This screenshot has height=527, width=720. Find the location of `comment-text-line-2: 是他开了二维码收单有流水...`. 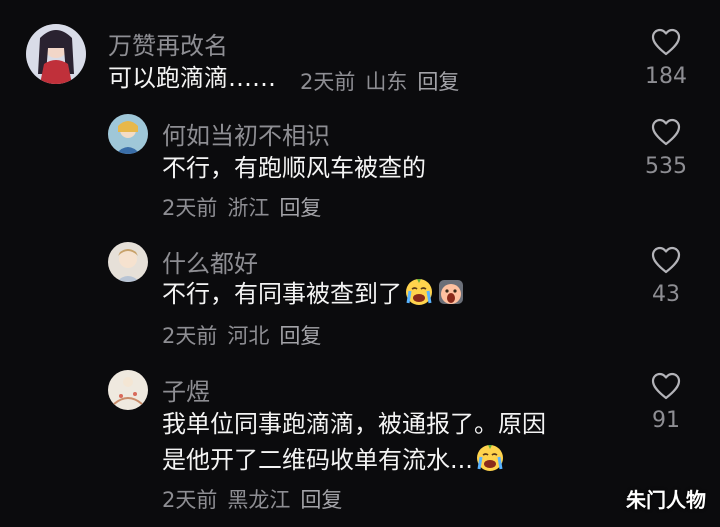

comment-text-line-2: 是他开了二维码收单有流水... is located at coordinates (333, 460).